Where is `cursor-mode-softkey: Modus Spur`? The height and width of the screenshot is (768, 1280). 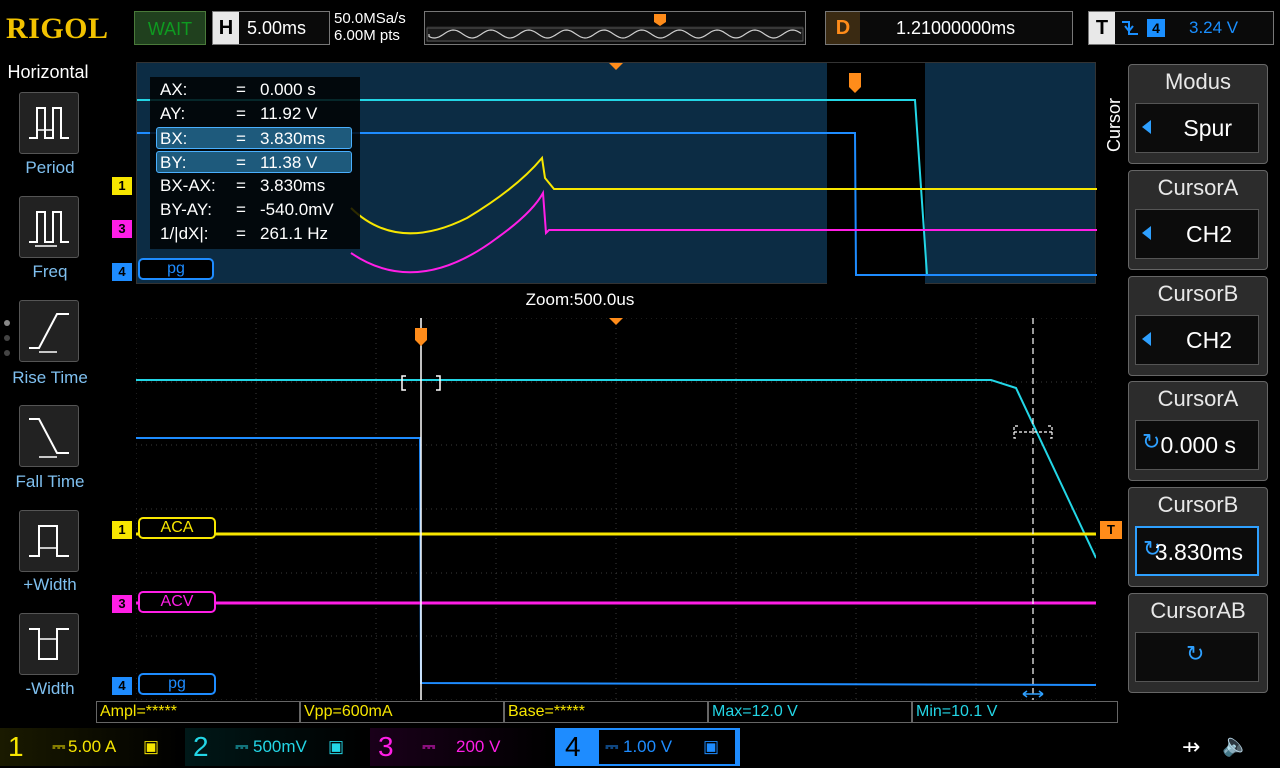
cursor-mode-softkey: Modus Spur is located at coordinates (1198, 114).